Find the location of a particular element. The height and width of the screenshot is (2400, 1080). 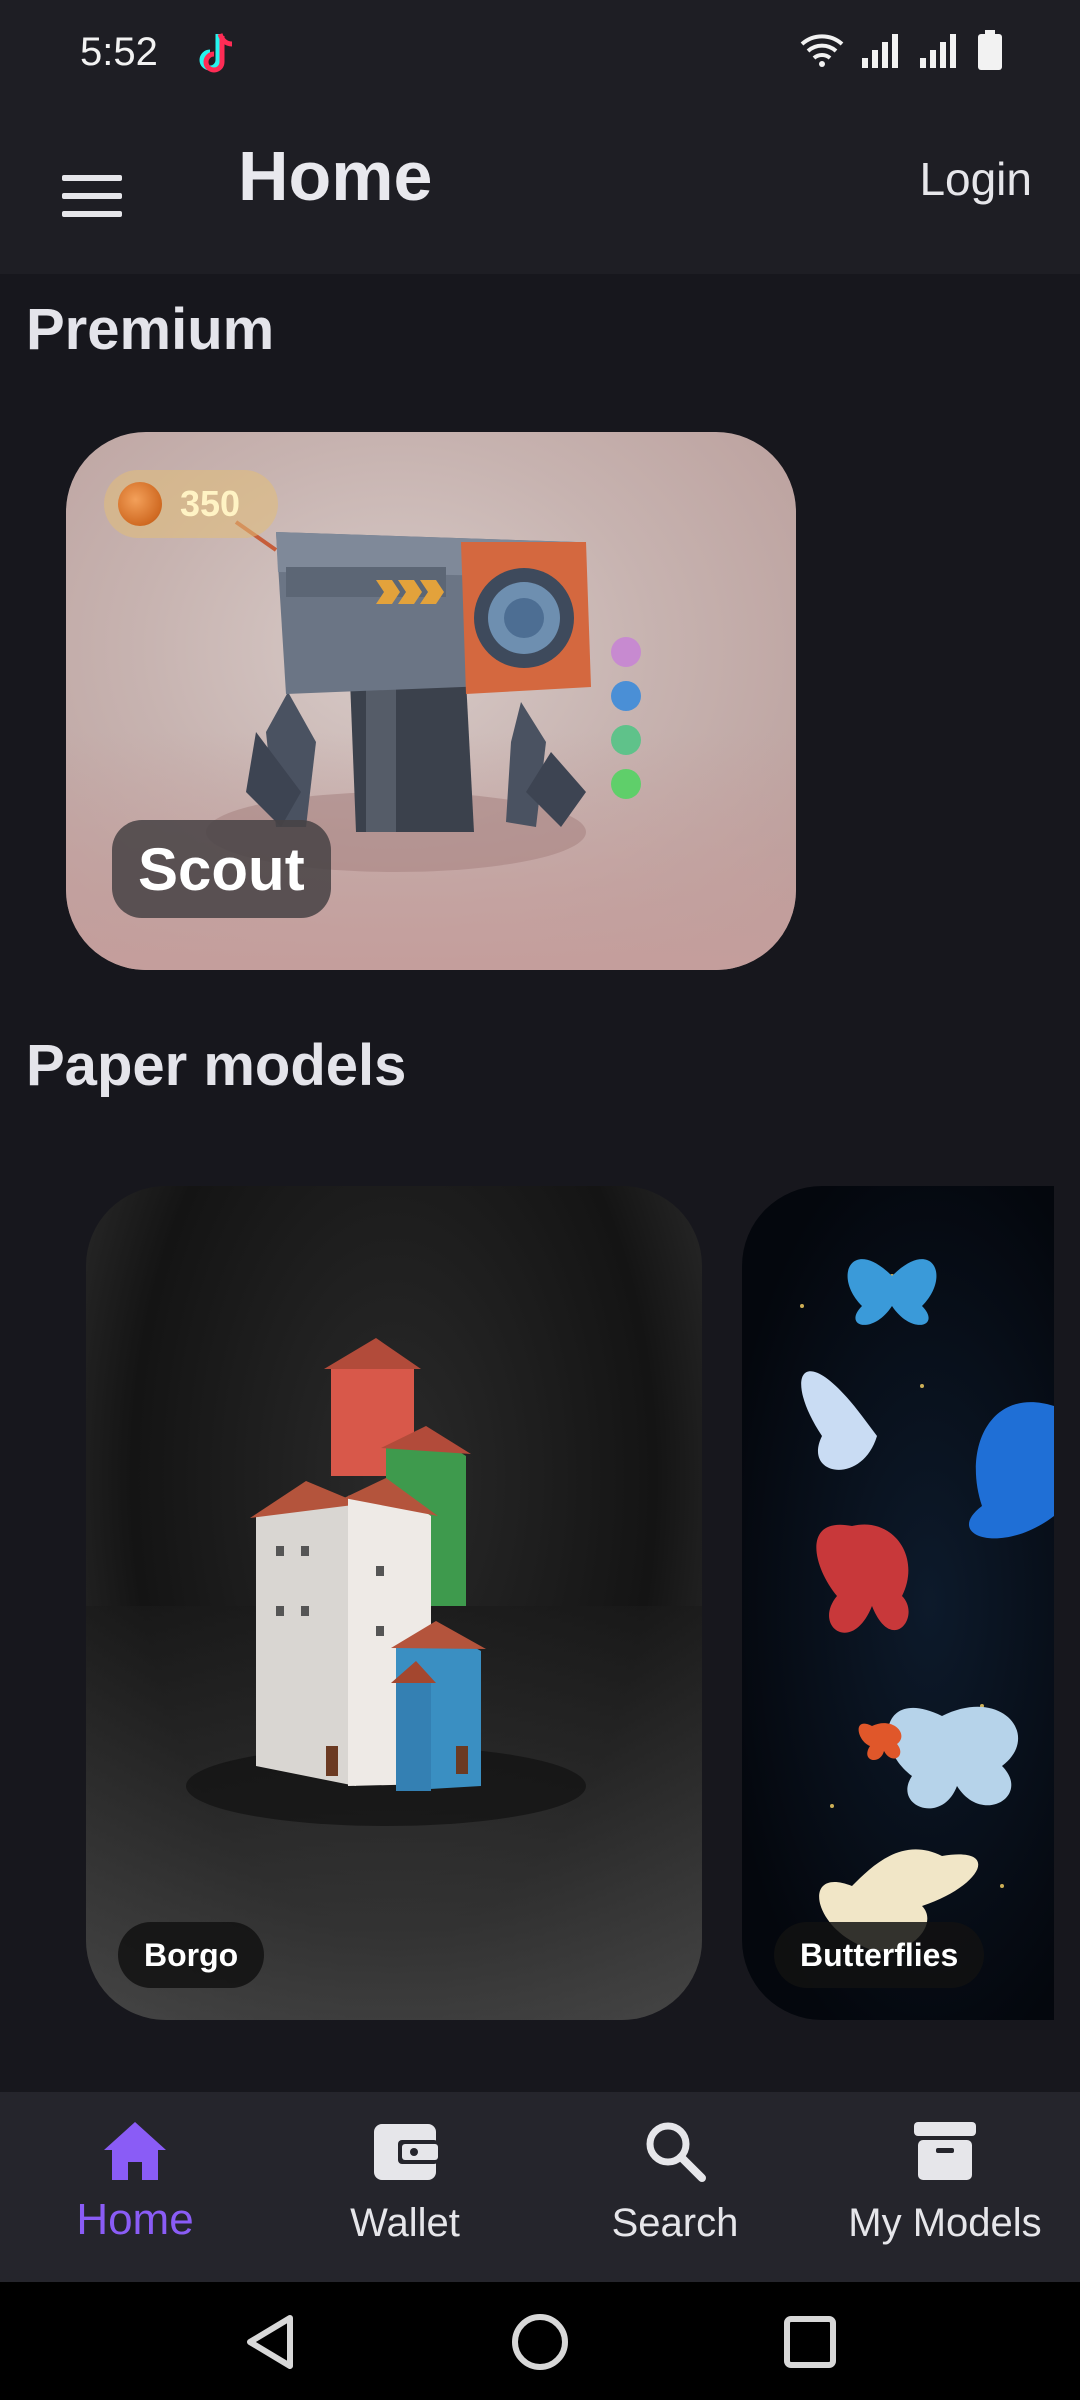

color-option-green is located at coordinates (626, 784).